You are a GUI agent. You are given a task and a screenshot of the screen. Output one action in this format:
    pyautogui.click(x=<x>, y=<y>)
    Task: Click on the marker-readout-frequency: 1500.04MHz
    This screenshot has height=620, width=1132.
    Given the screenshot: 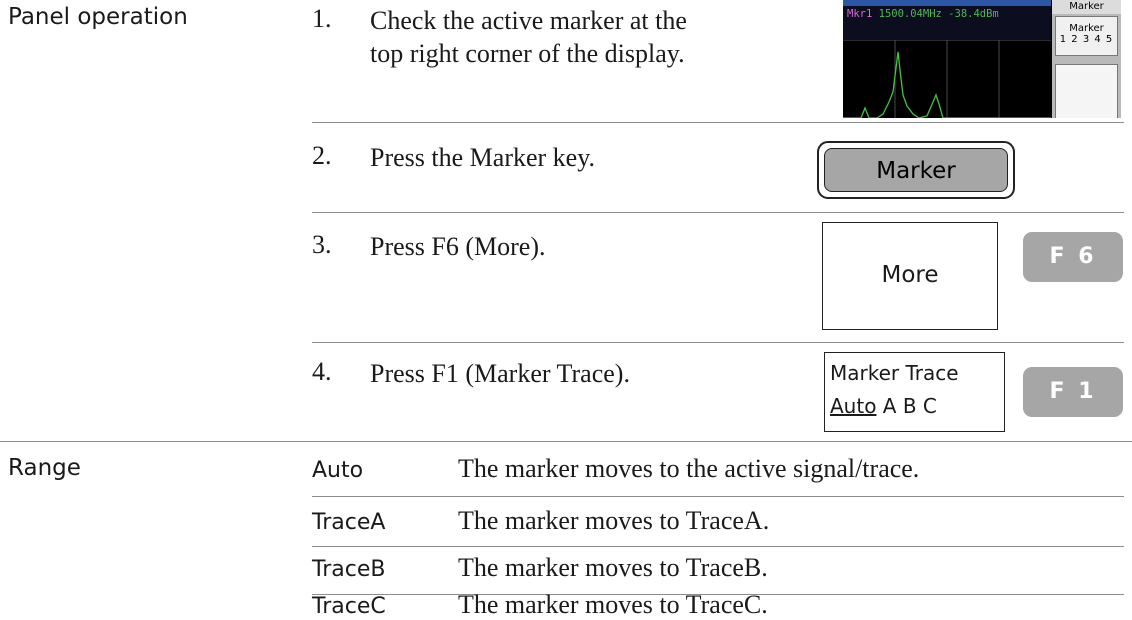 What is the action you would take?
    pyautogui.click(x=910, y=14)
    